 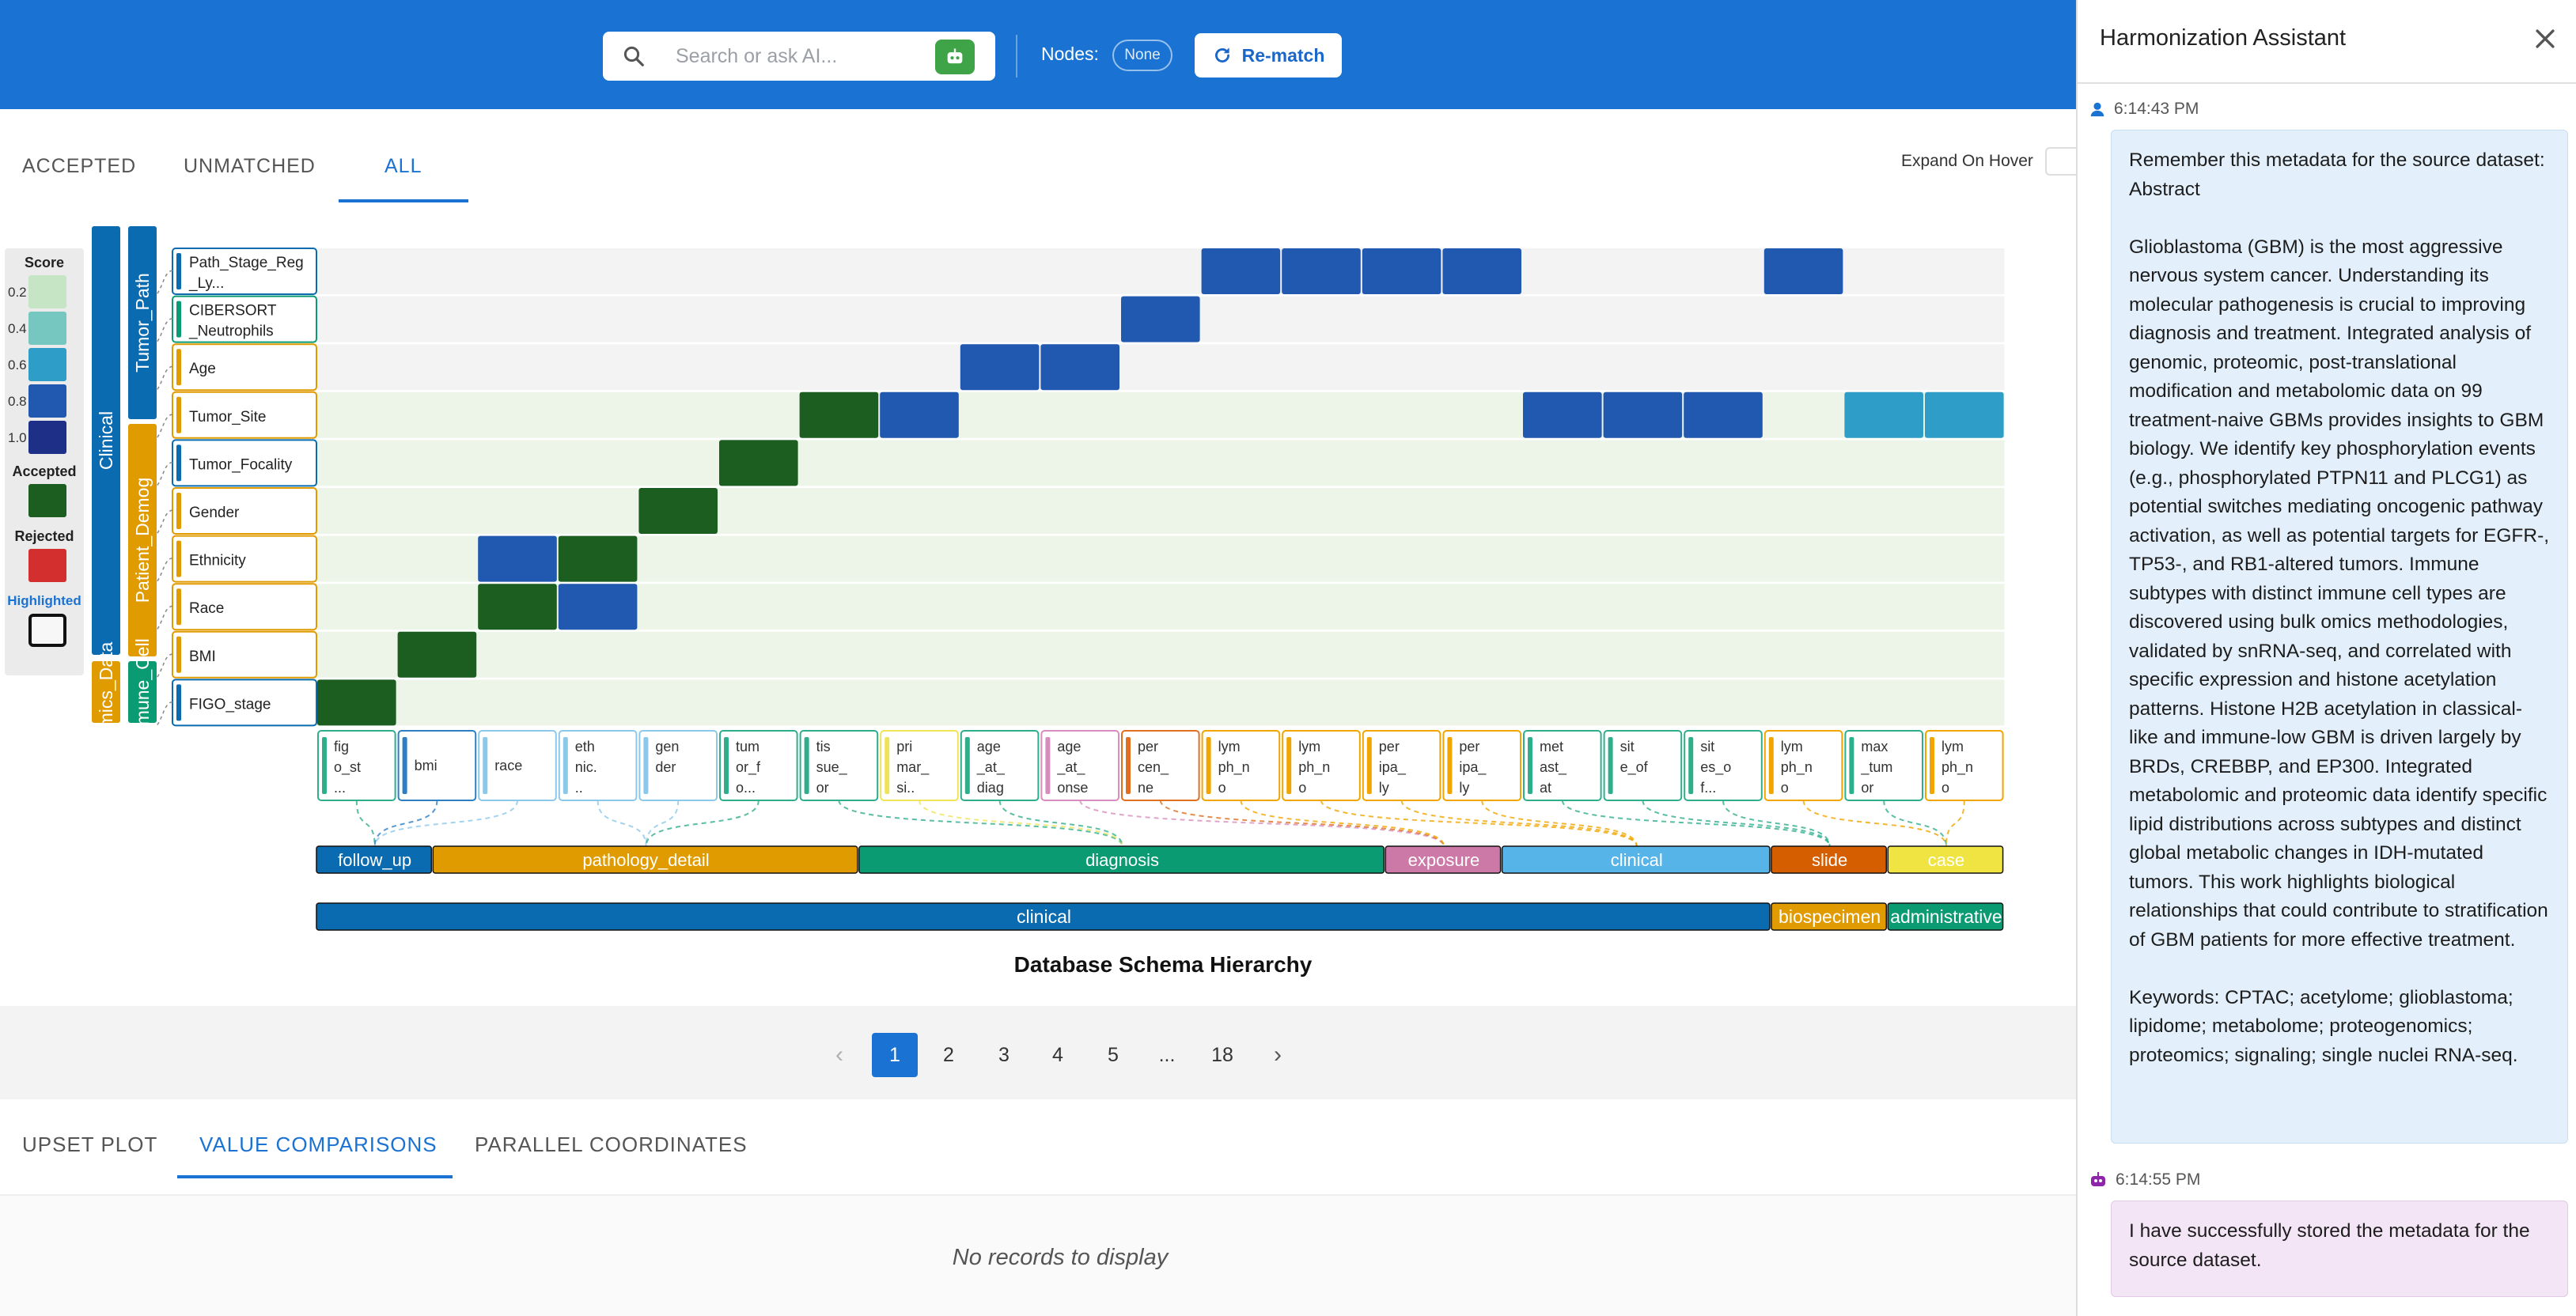 I want to click on source-column-label: Gender, so click(x=214, y=513).